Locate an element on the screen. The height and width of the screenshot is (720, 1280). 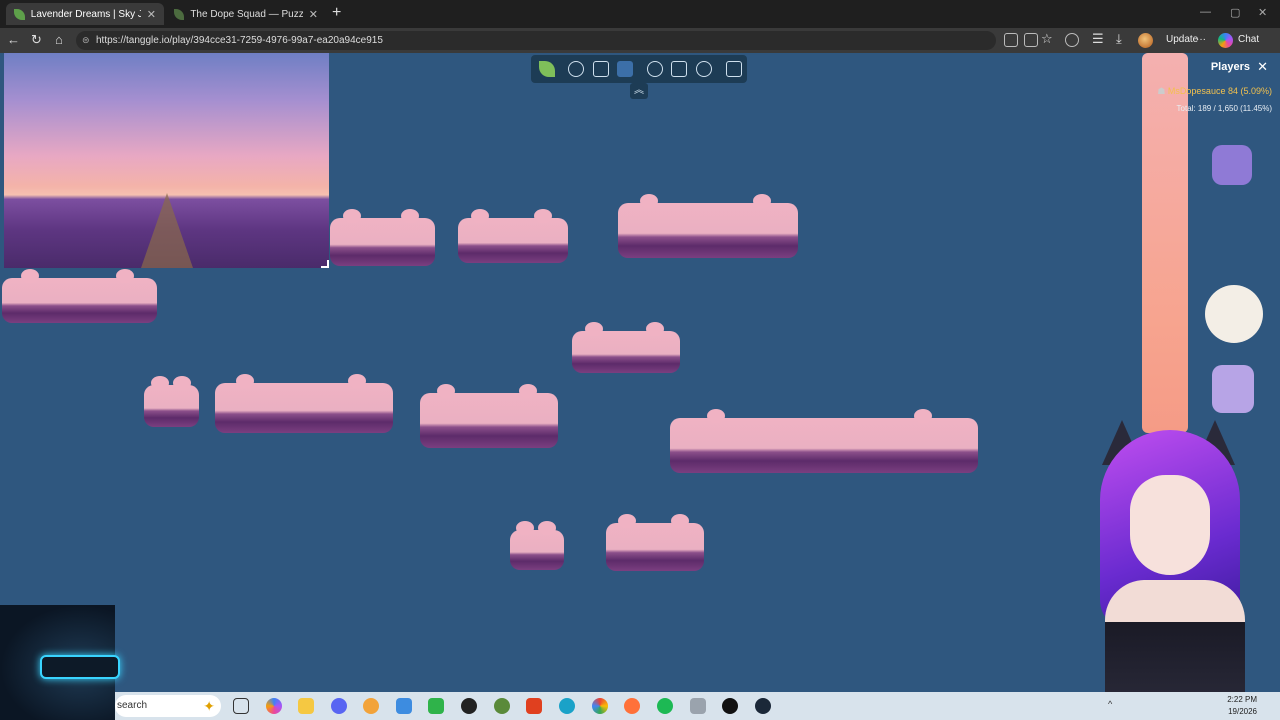
app-available-icon is located at coordinates (1011, 40).